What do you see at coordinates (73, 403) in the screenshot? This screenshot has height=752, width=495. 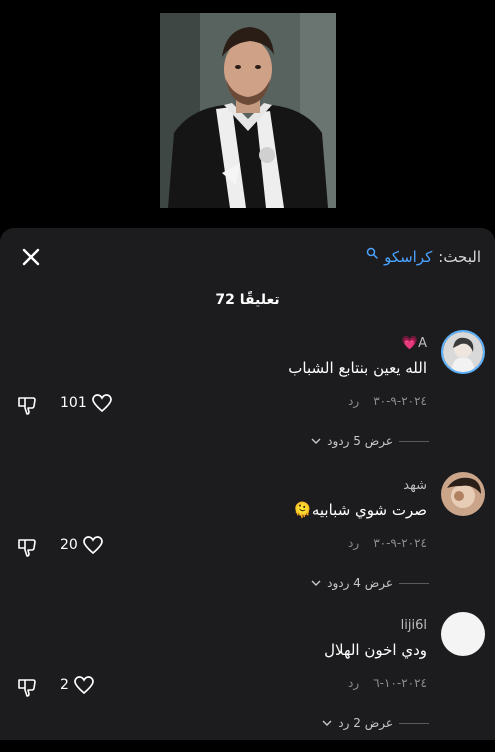 I see `like-count: 101` at bounding box center [73, 403].